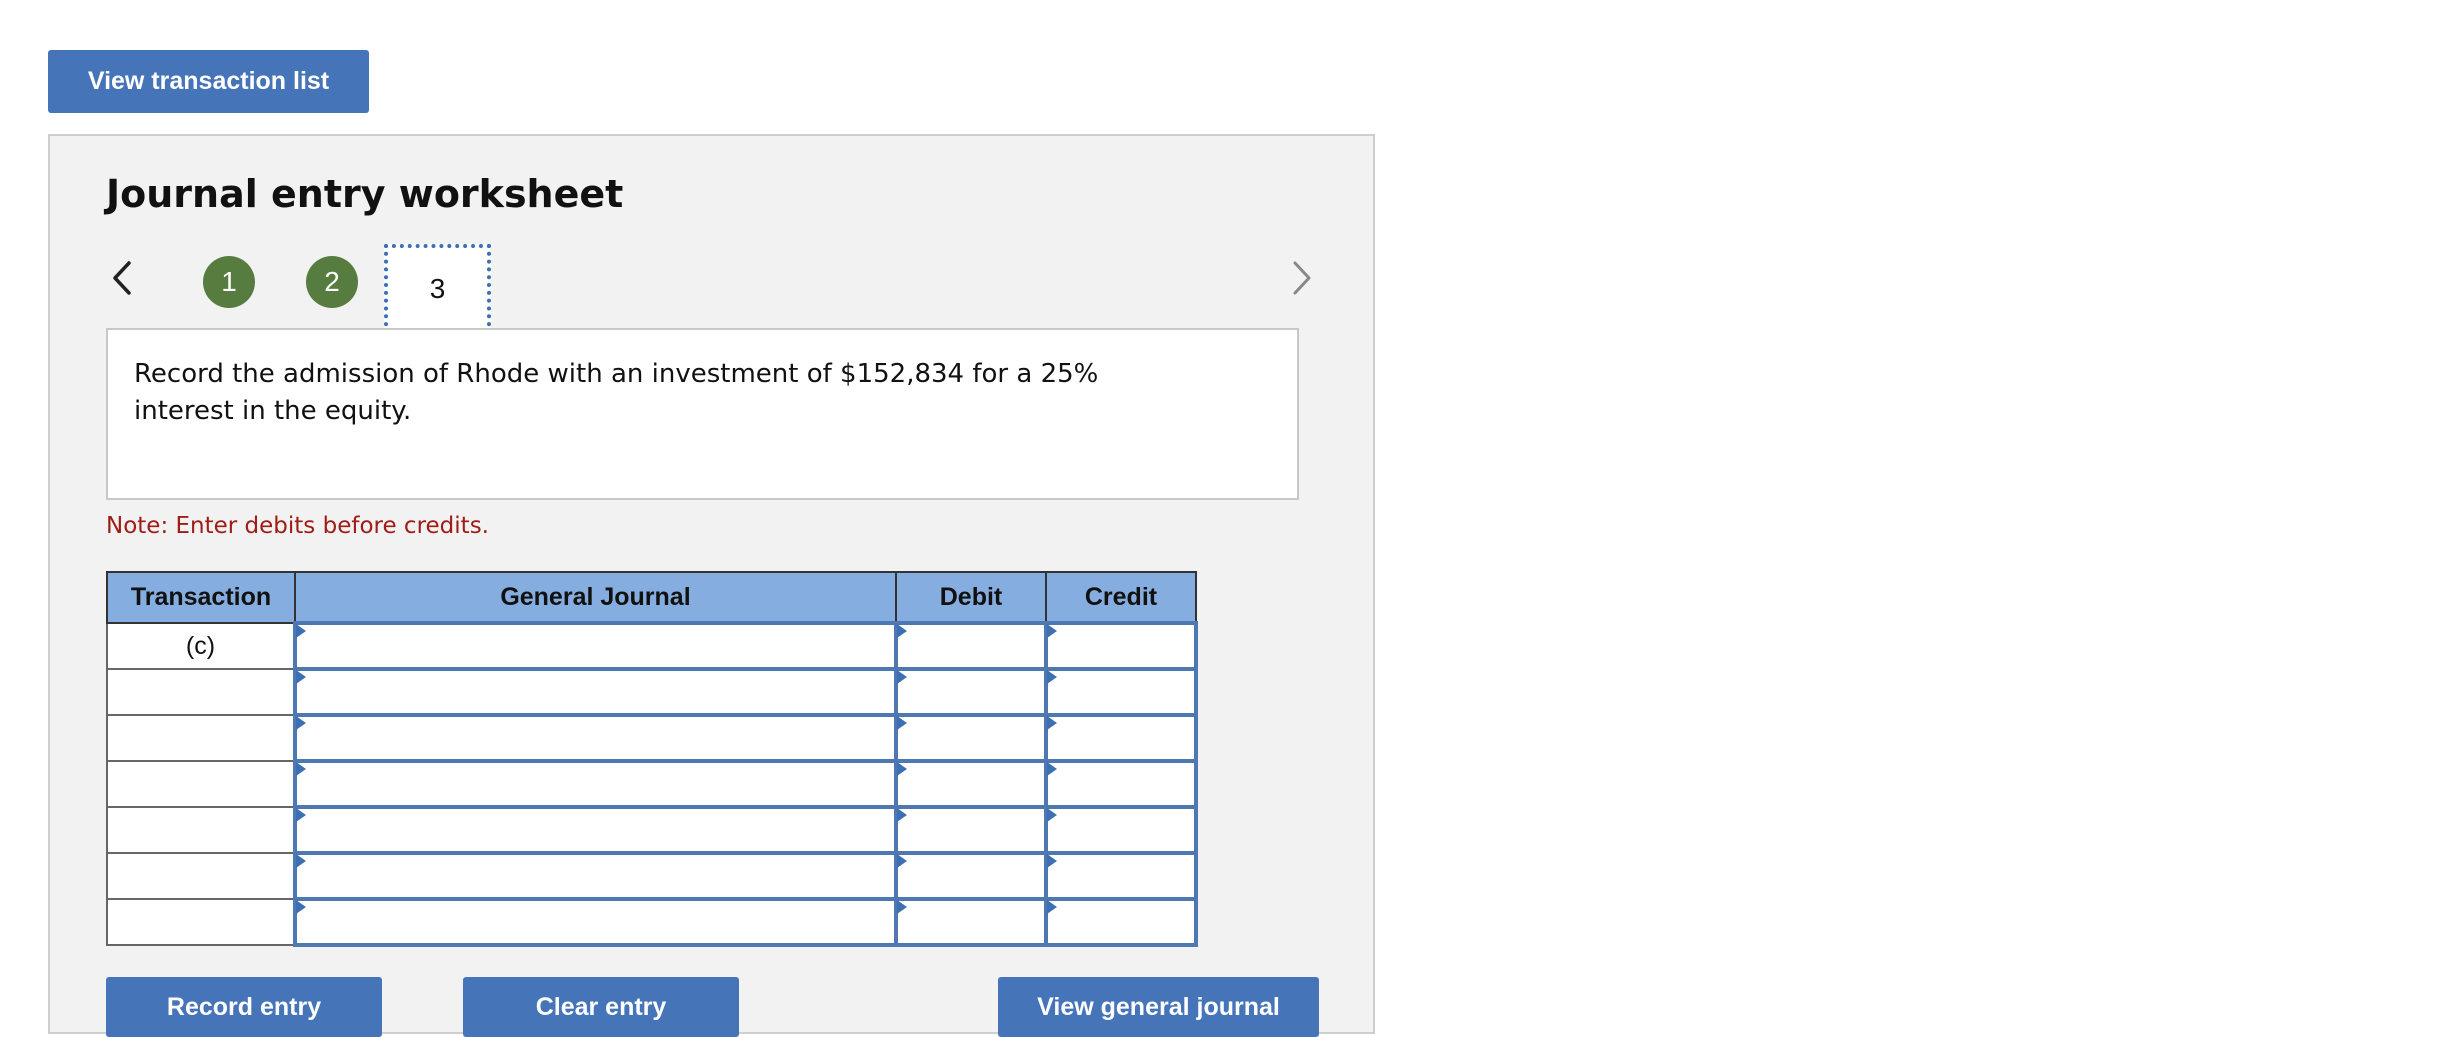 The image size is (2448, 1037). What do you see at coordinates (244, 1007) in the screenshot?
I see `record-entry-button: Record entry` at bounding box center [244, 1007].